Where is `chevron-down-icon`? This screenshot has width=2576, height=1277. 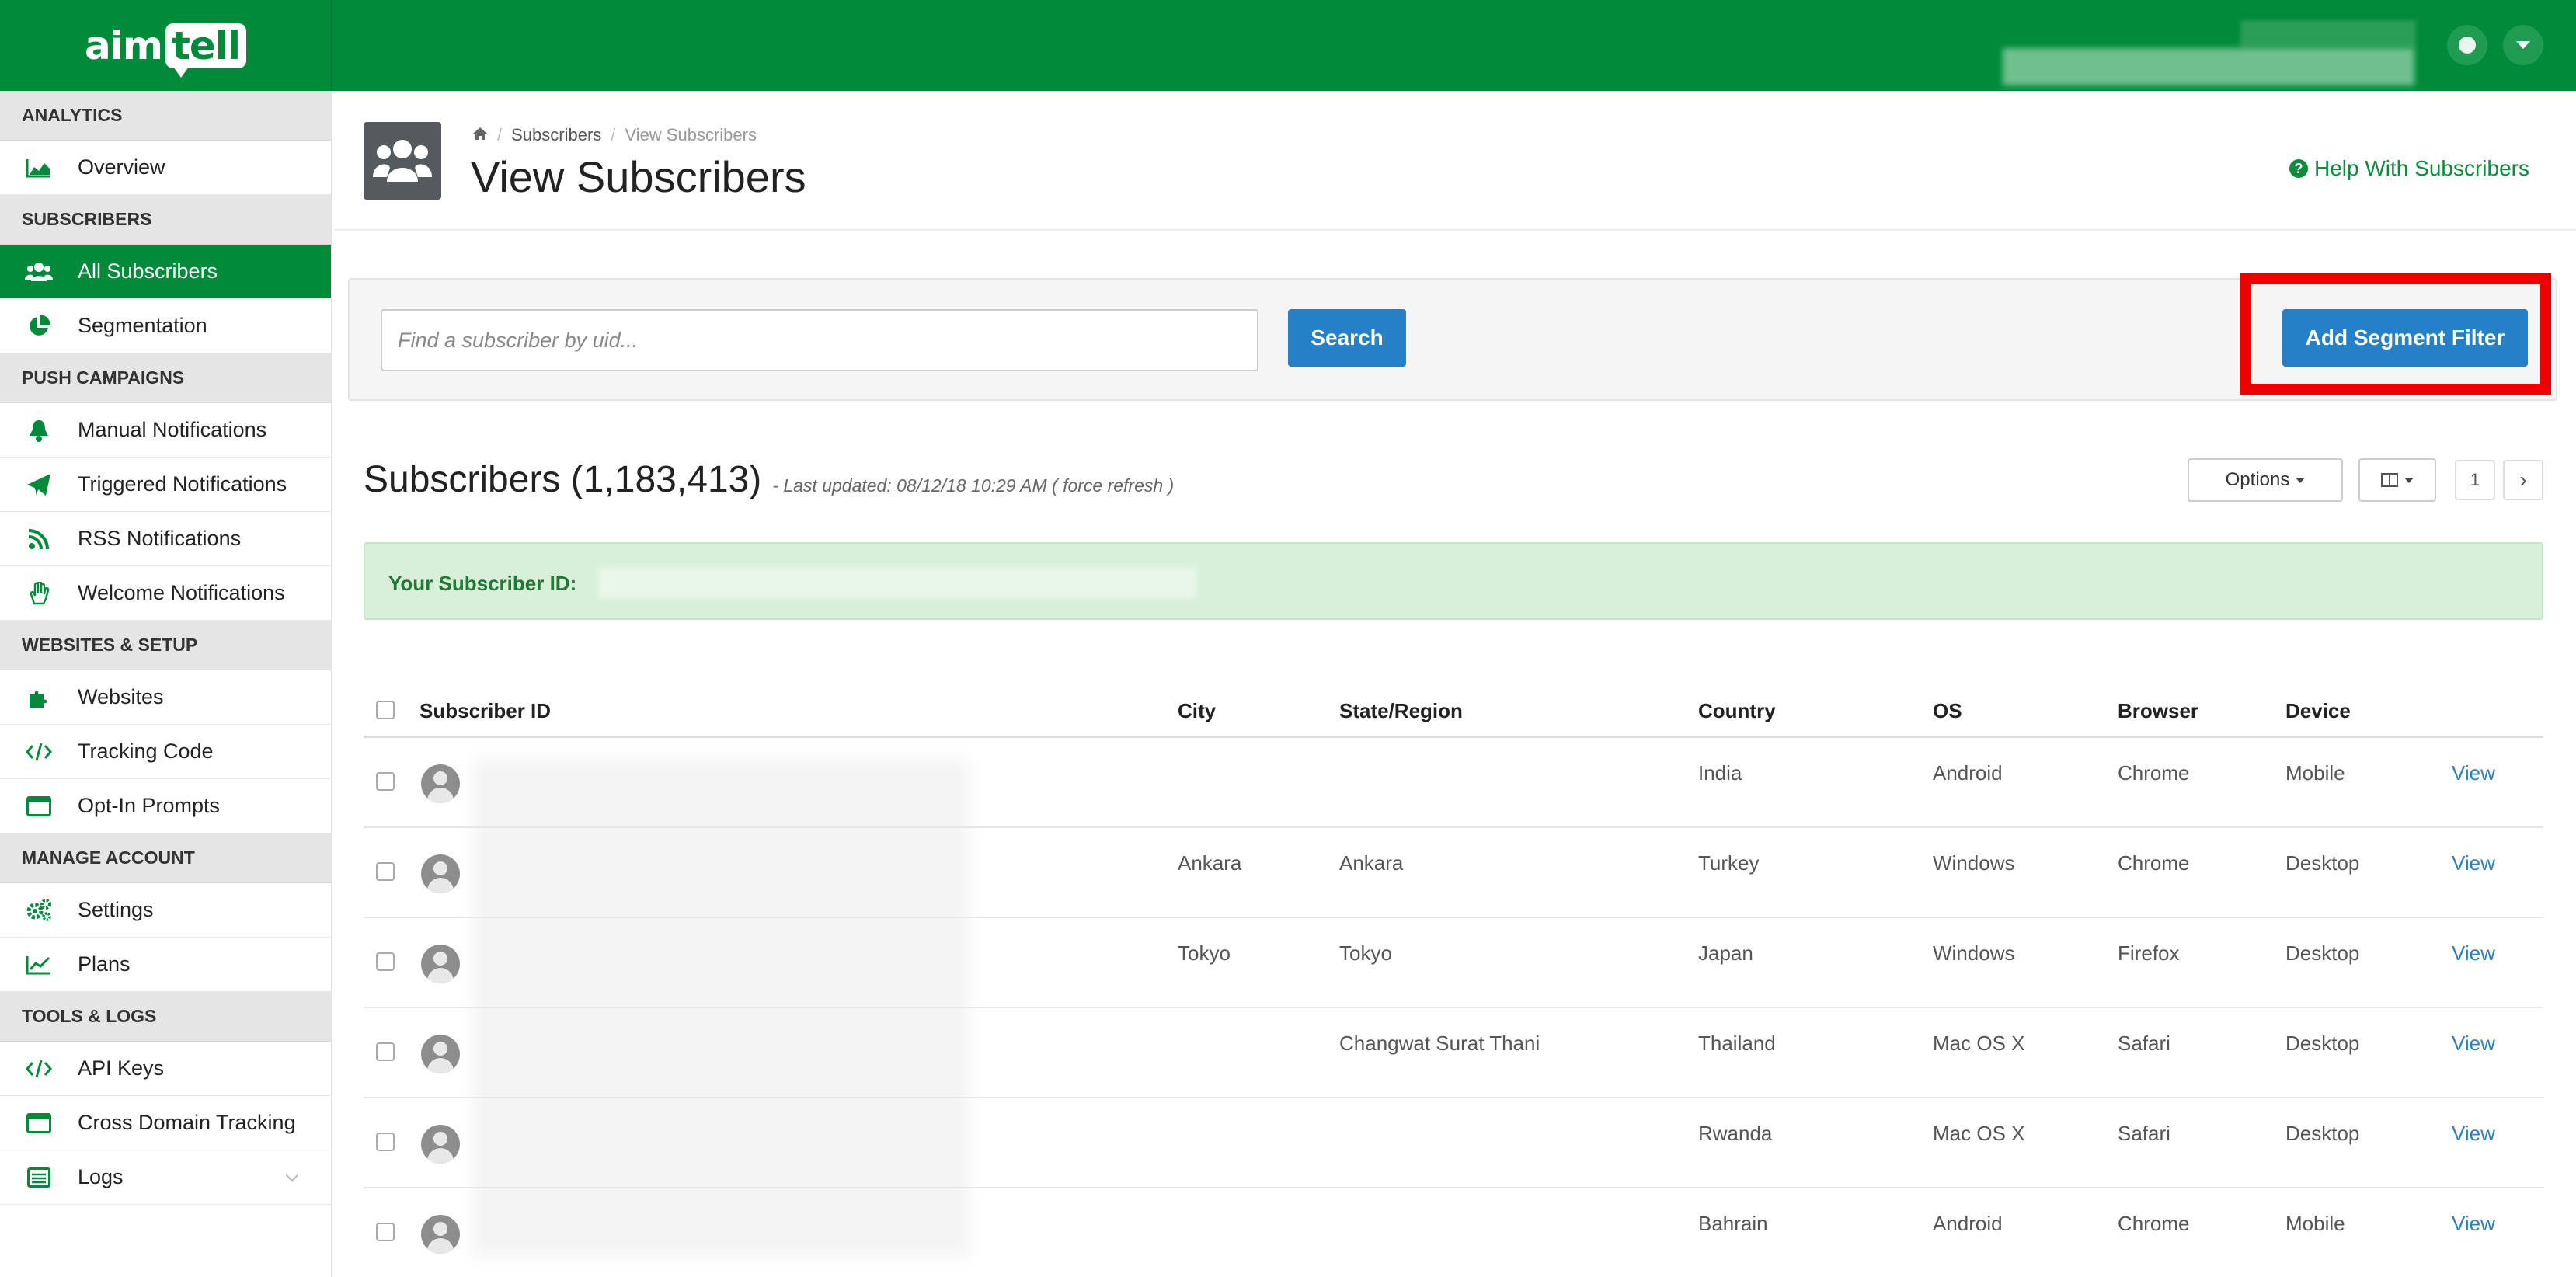
chevron-down-icon is located at coordinates (292, 1175).